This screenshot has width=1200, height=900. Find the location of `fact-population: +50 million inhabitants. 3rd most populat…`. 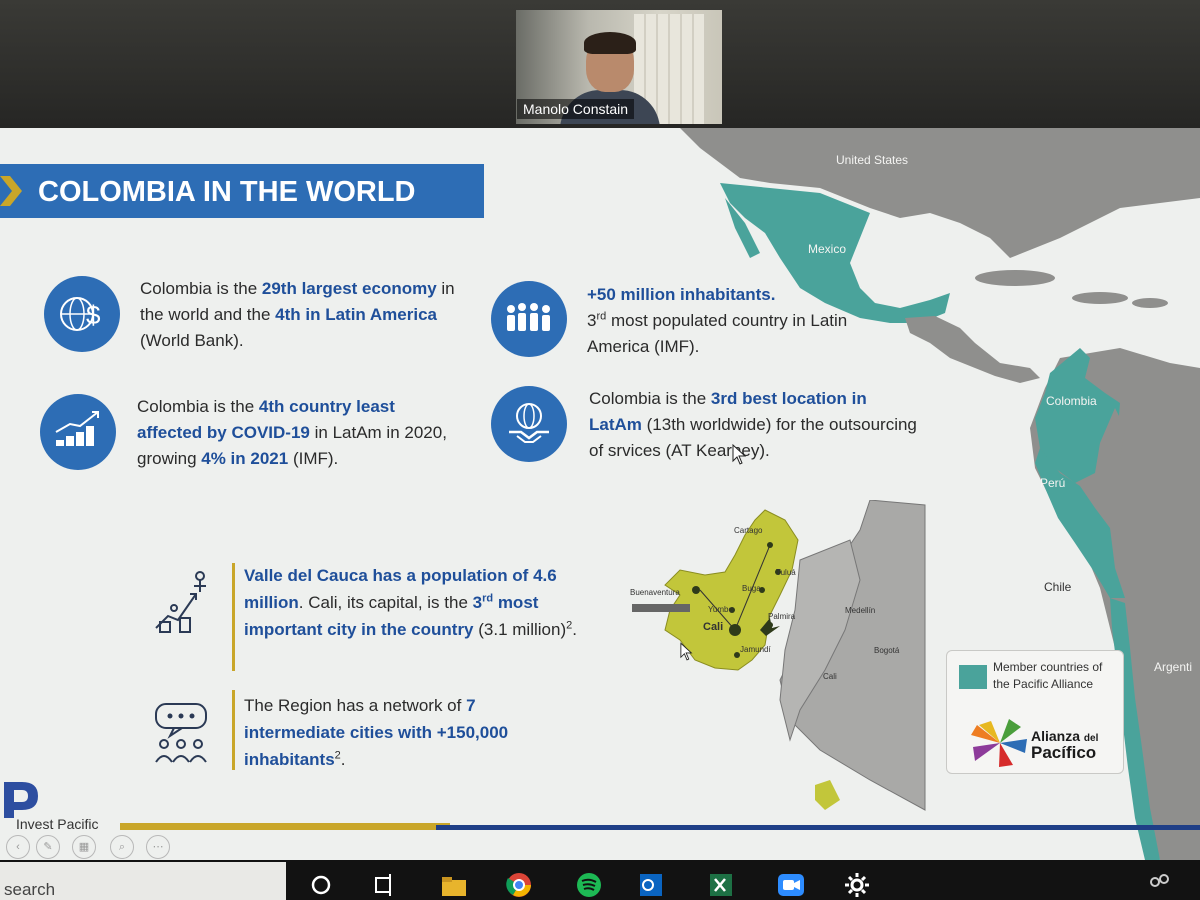

fact-population: +50 million inhabitants. 3rd most populat… is located at coordinates (717, 320).